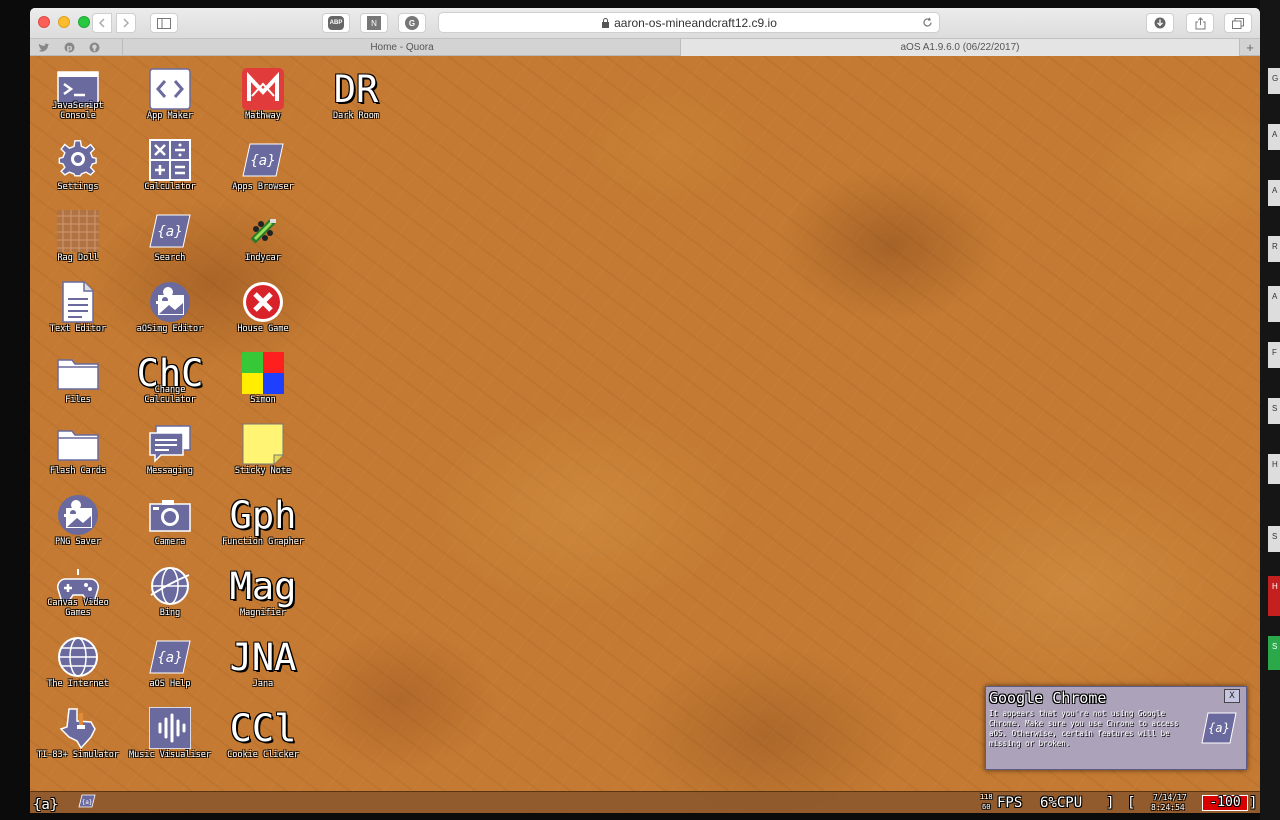 The image size is (1280, 820). I want to click on desktop-icon-png-saver: PNG Saver, so click(78, 522).